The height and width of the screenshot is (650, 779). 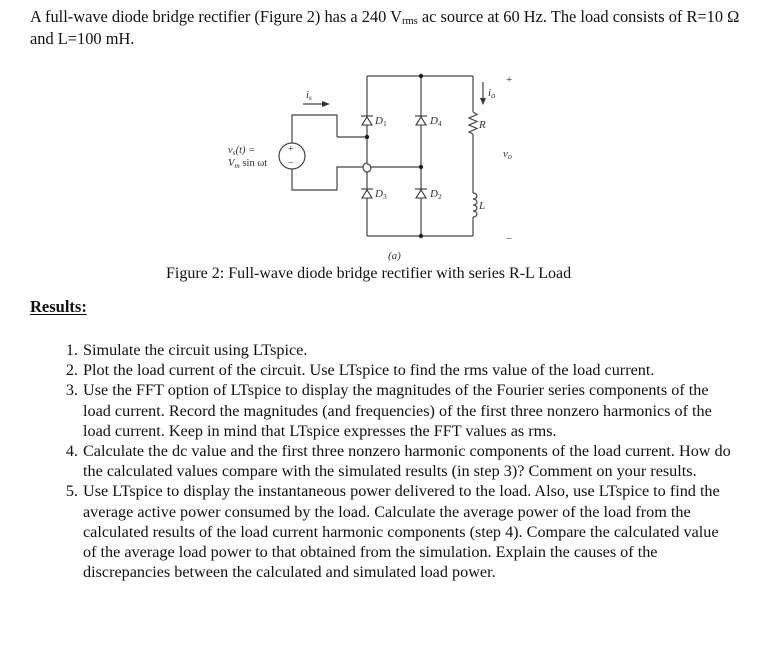 What do you see at coordinates (380, 121) in the screenshot?
I see `diode-d1-label: D1` at bounding box center [380, 121].